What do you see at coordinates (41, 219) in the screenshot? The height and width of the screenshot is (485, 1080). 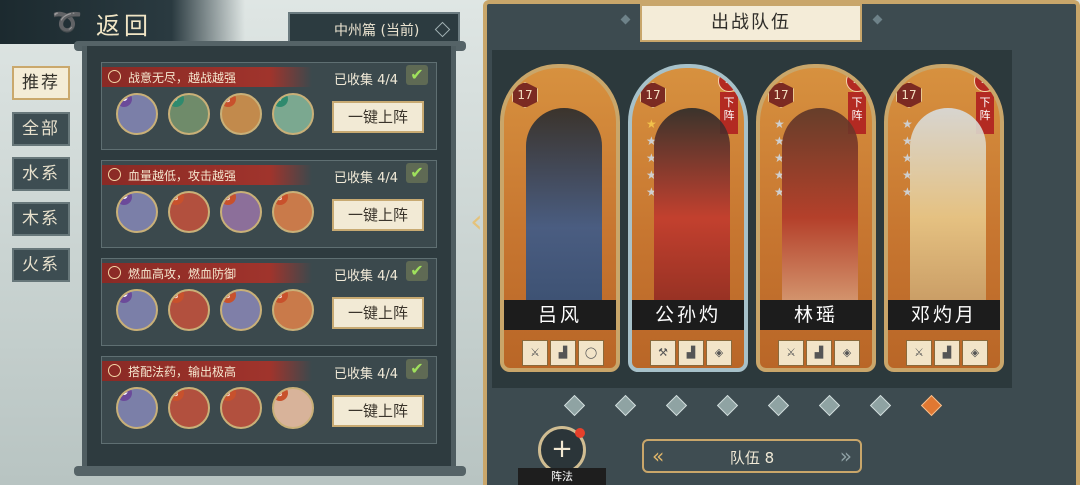 I see `tab-wood: 木系` at bounding box center [41, 219].